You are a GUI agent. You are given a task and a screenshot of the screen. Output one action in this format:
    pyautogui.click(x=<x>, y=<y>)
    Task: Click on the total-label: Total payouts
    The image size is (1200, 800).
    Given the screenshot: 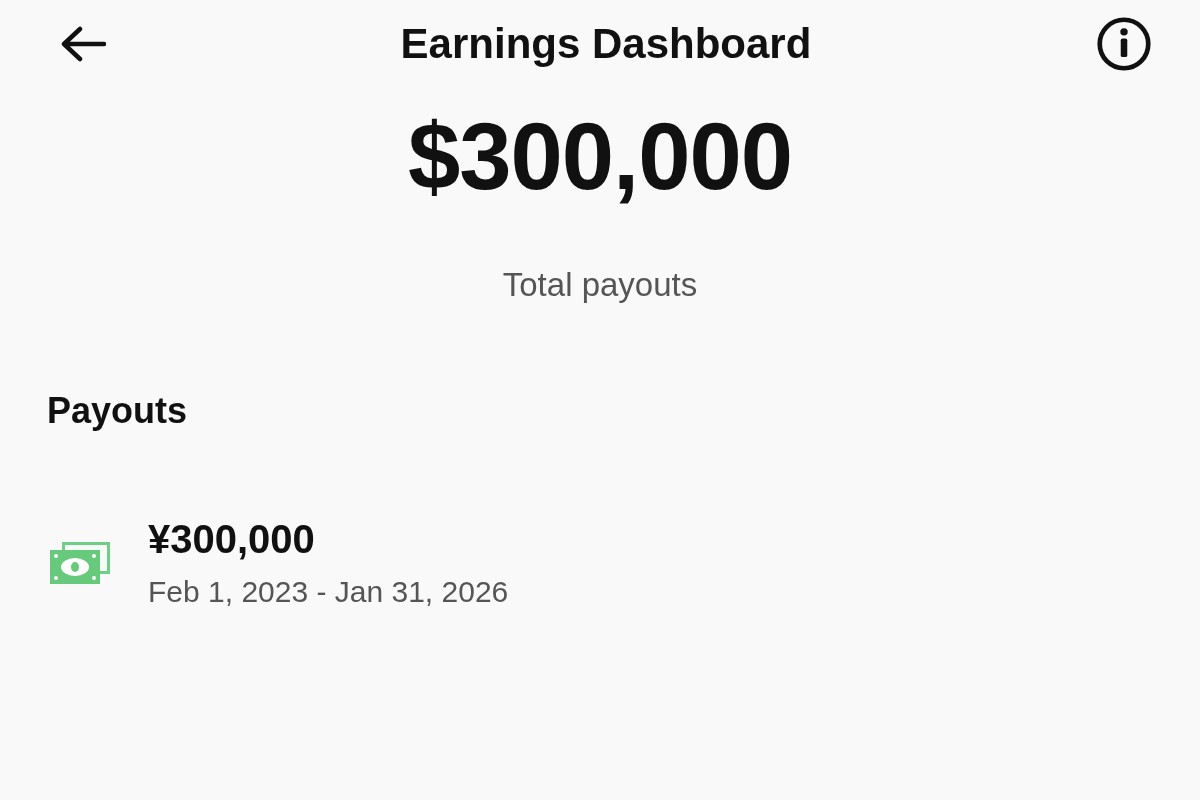 What is the action you would take?
    pyautogui.click(x=600, y=284)
    